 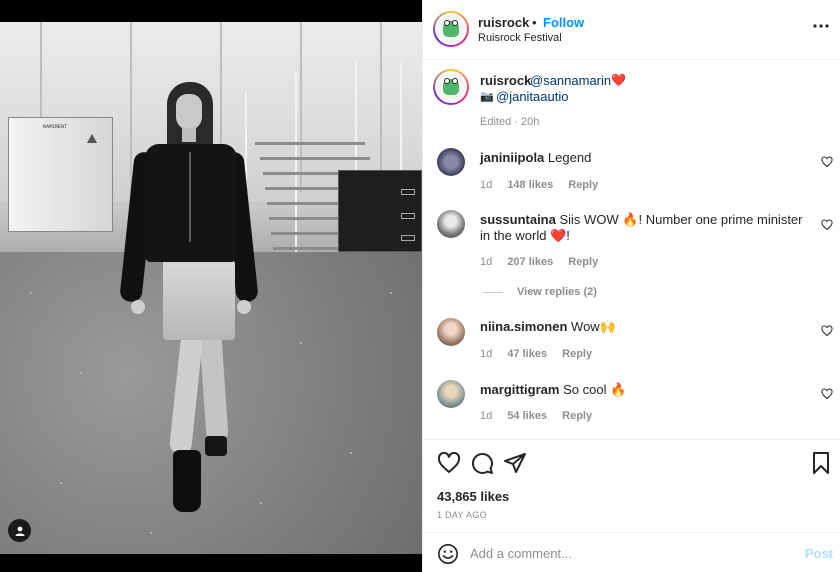 I want to click on share-icon, so click(x=515, y=463).